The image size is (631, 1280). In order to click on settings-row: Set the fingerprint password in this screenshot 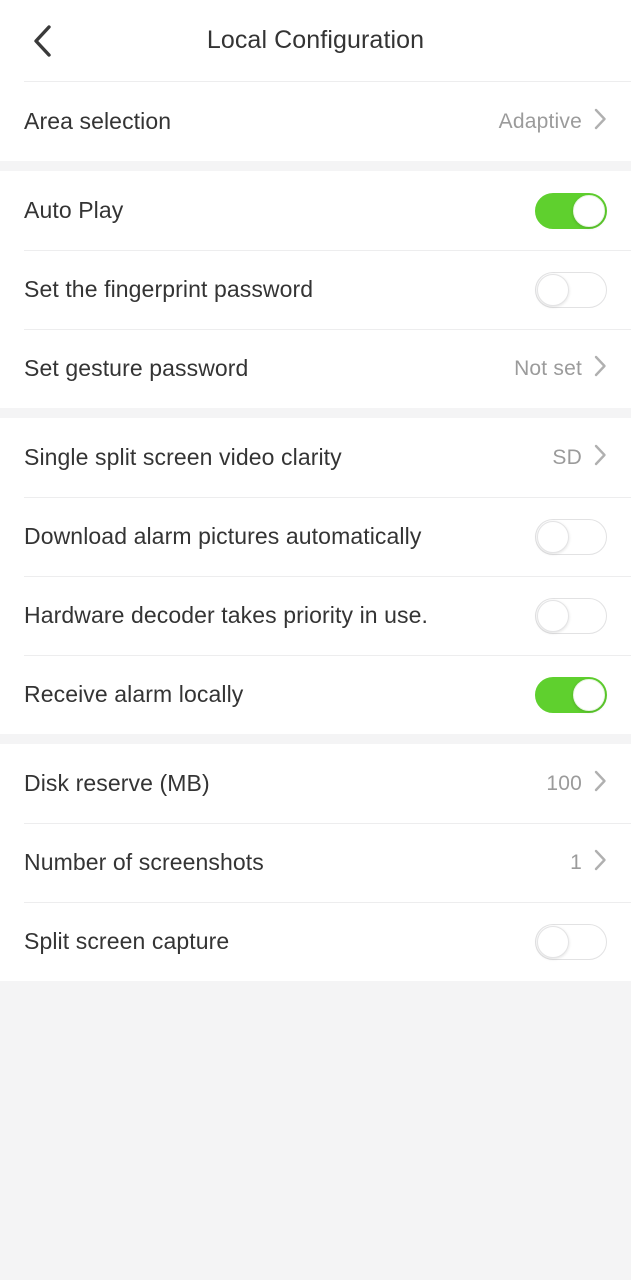, I will do `click(315, 289)`.